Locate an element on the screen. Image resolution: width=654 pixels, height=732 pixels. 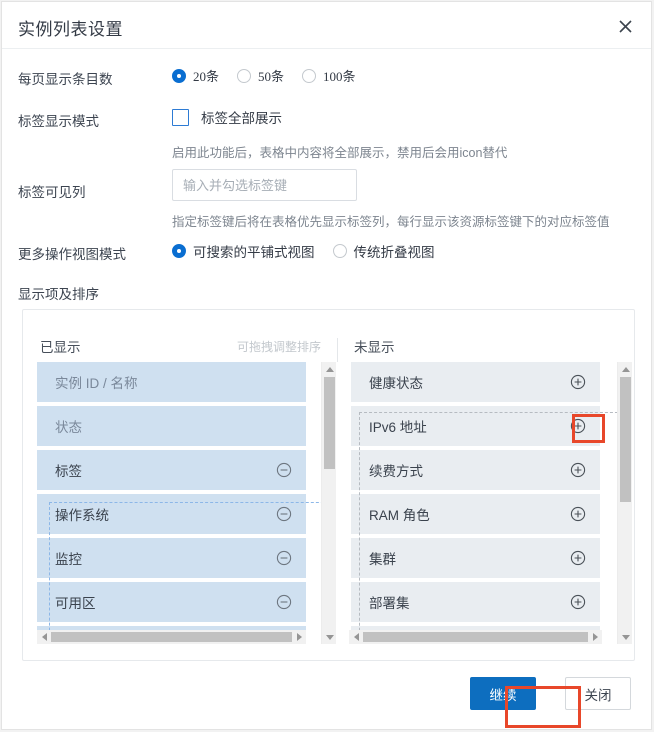
list-item-label: 健康状态 is located at coordinates (396, 383).